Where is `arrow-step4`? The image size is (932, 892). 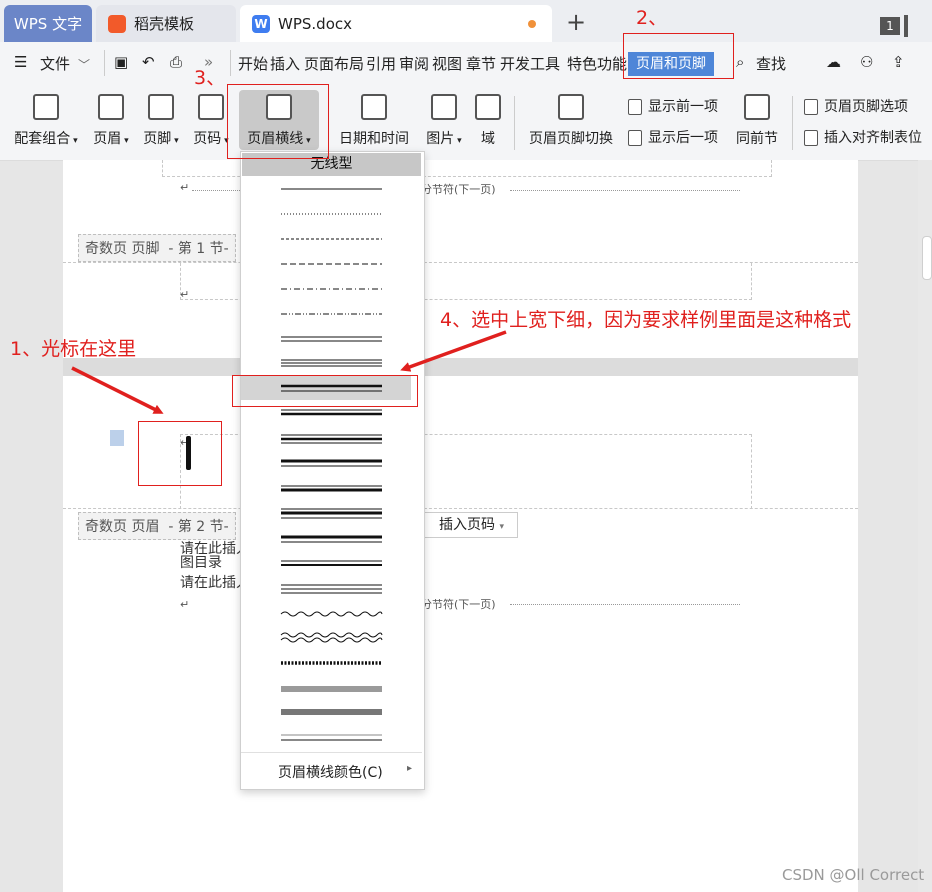
arrow-step4 is located at coordinates (453, 351).